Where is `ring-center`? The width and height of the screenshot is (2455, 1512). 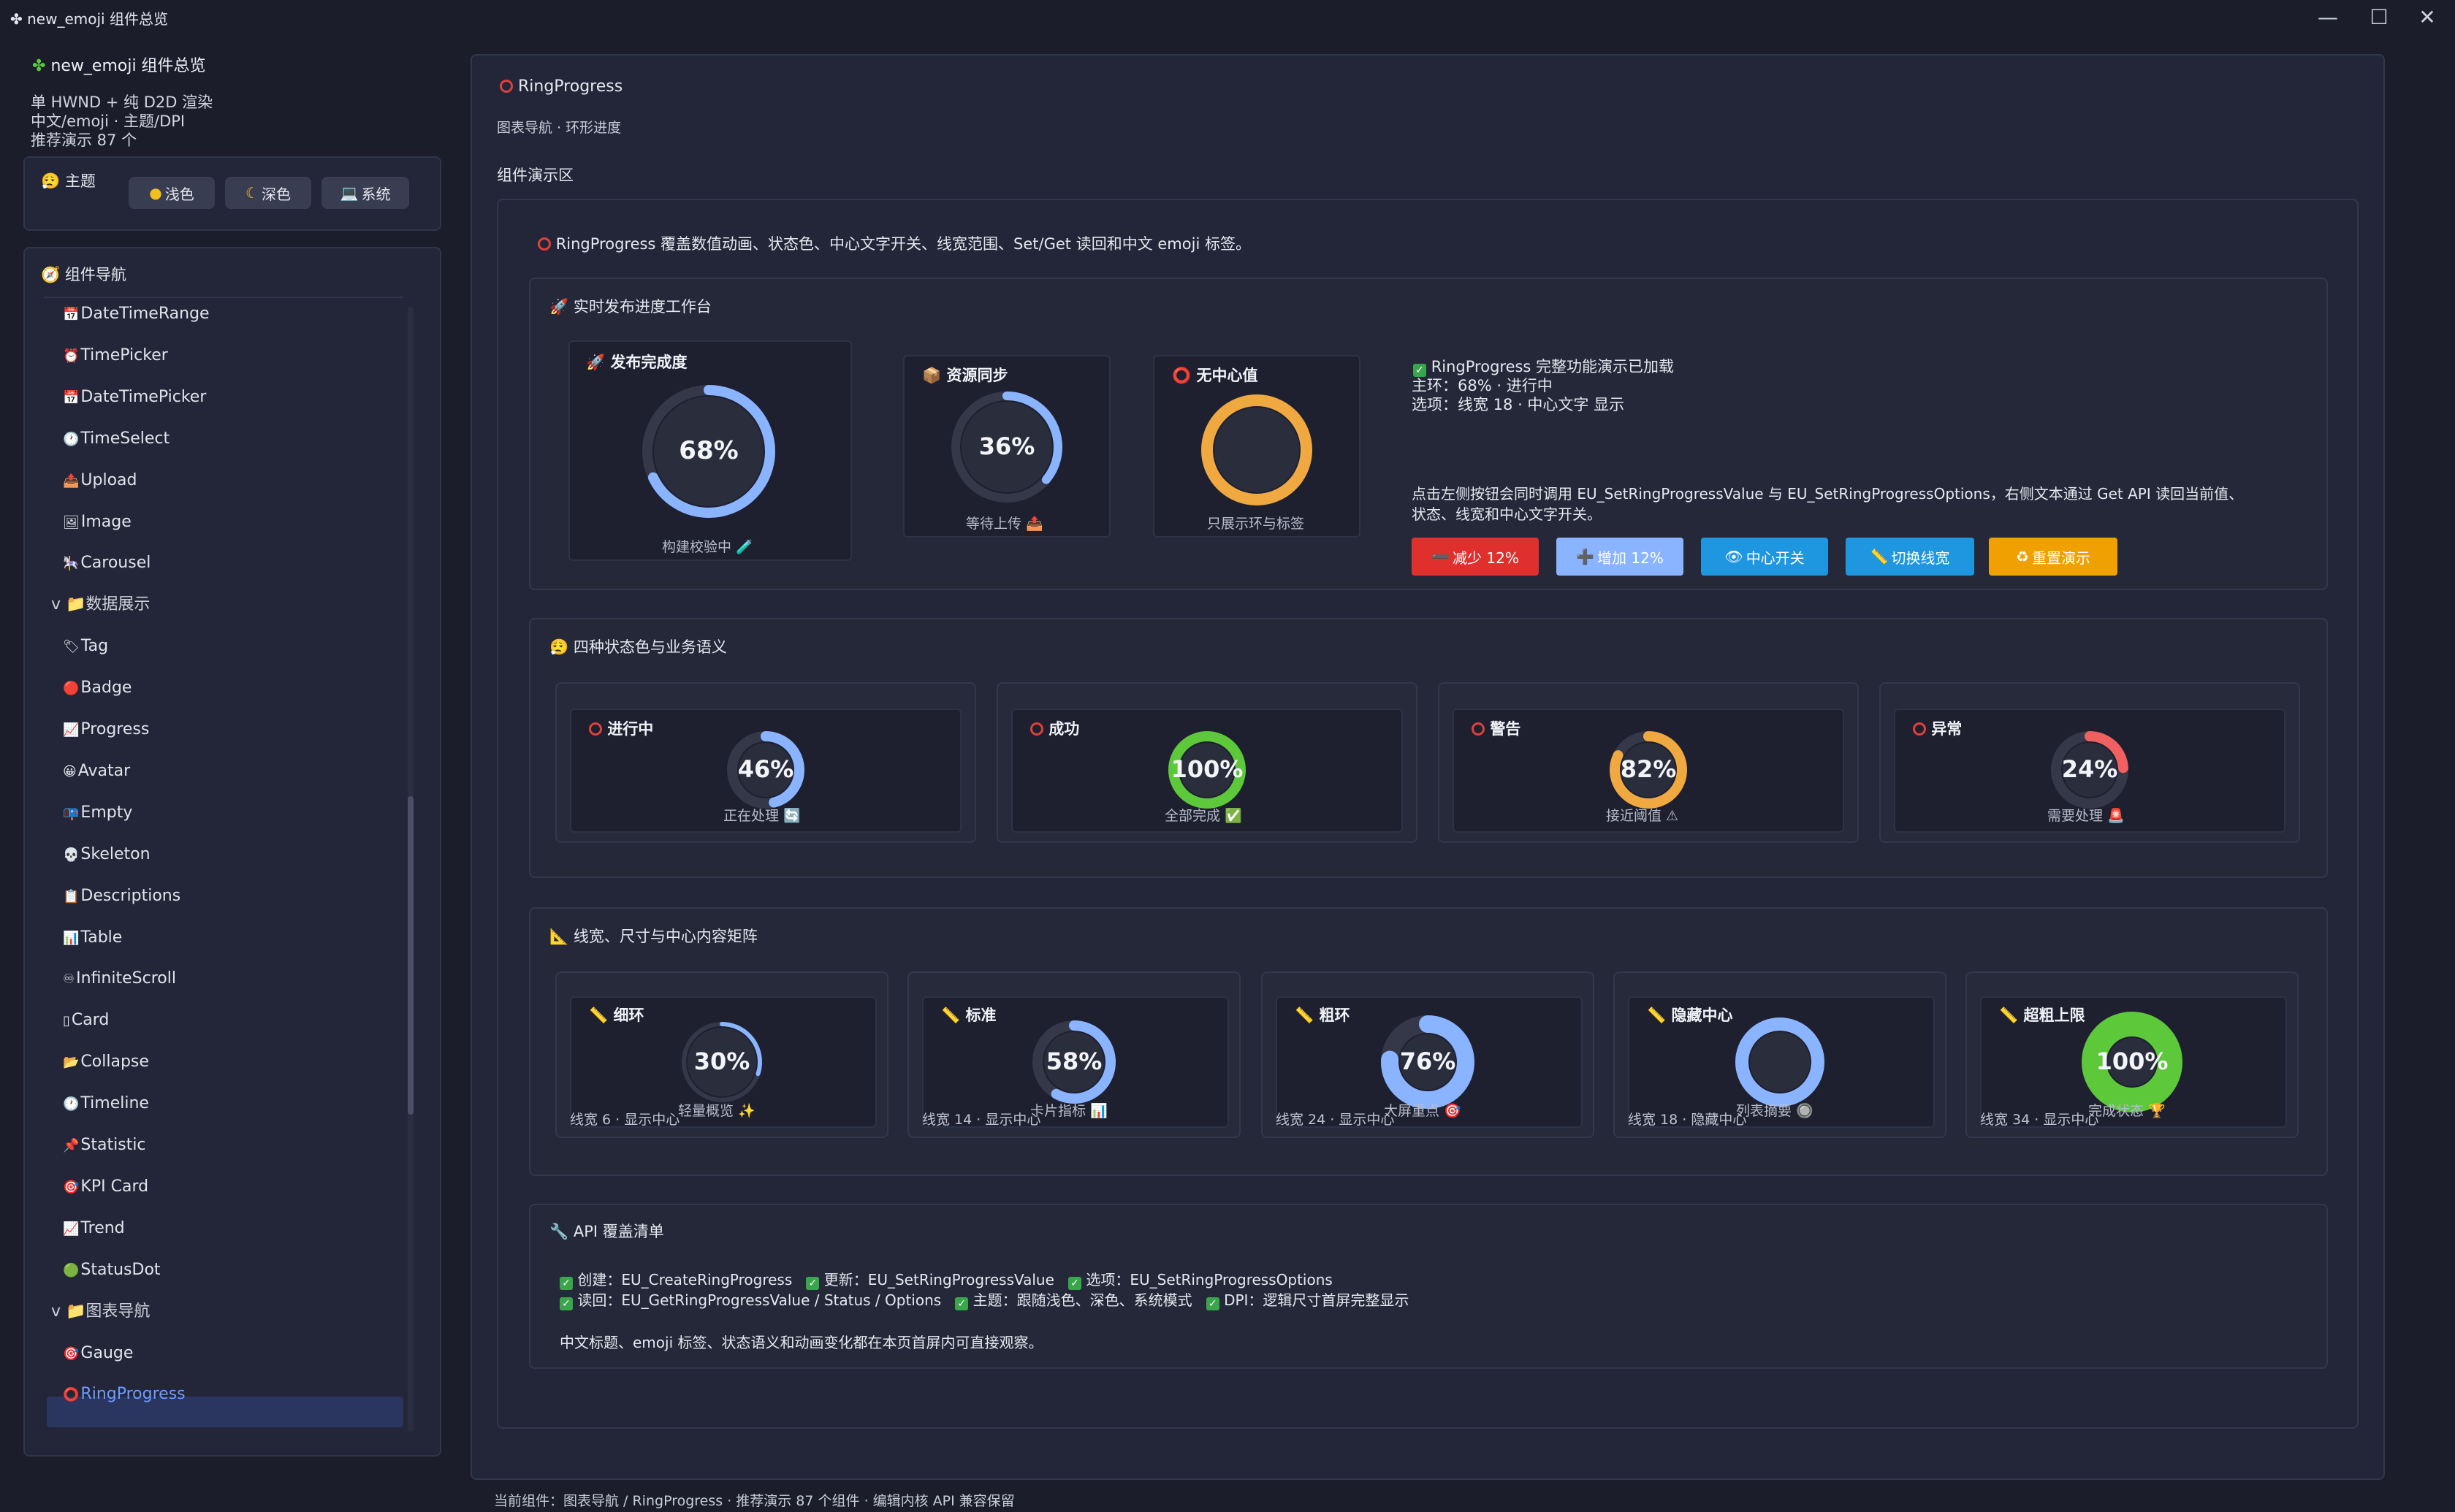
ring-center is located at coordinates (1256, 450).